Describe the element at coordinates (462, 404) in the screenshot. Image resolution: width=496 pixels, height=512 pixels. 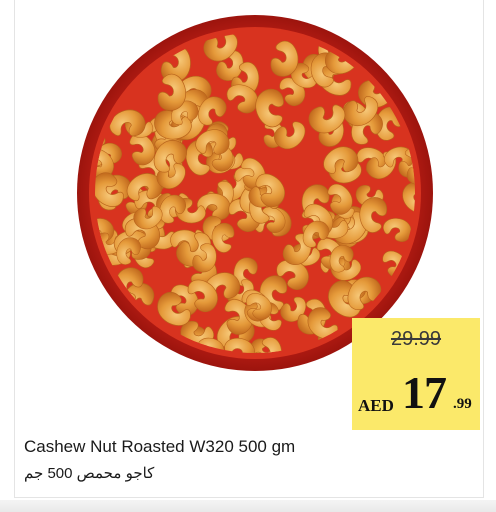
I see `price-decimal: .99` at that location.